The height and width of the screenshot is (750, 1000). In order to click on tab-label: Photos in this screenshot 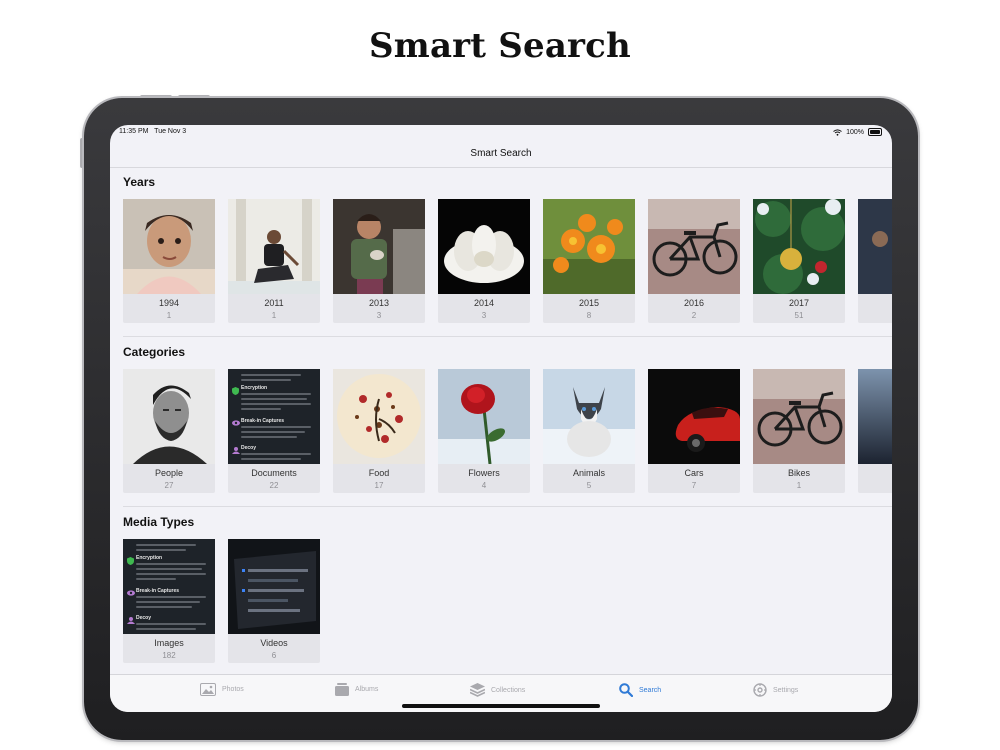, I will do `click(233, 689)`.